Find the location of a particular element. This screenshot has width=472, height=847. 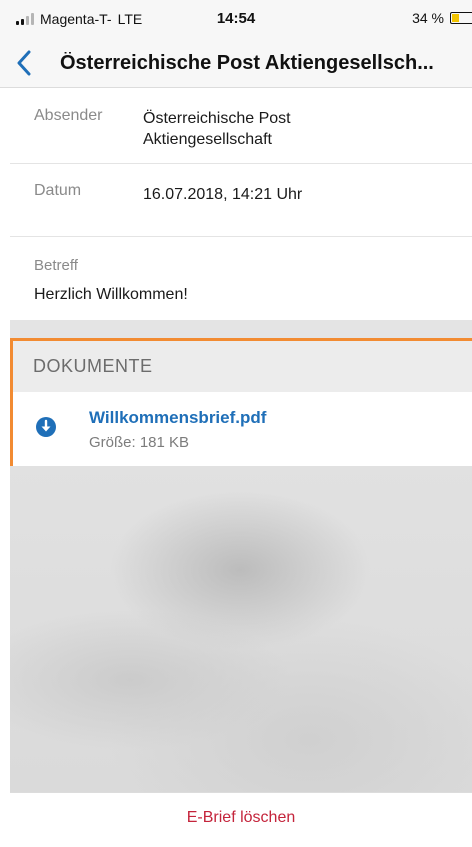

sender-label: Absender is located at coordinates (68, 115).